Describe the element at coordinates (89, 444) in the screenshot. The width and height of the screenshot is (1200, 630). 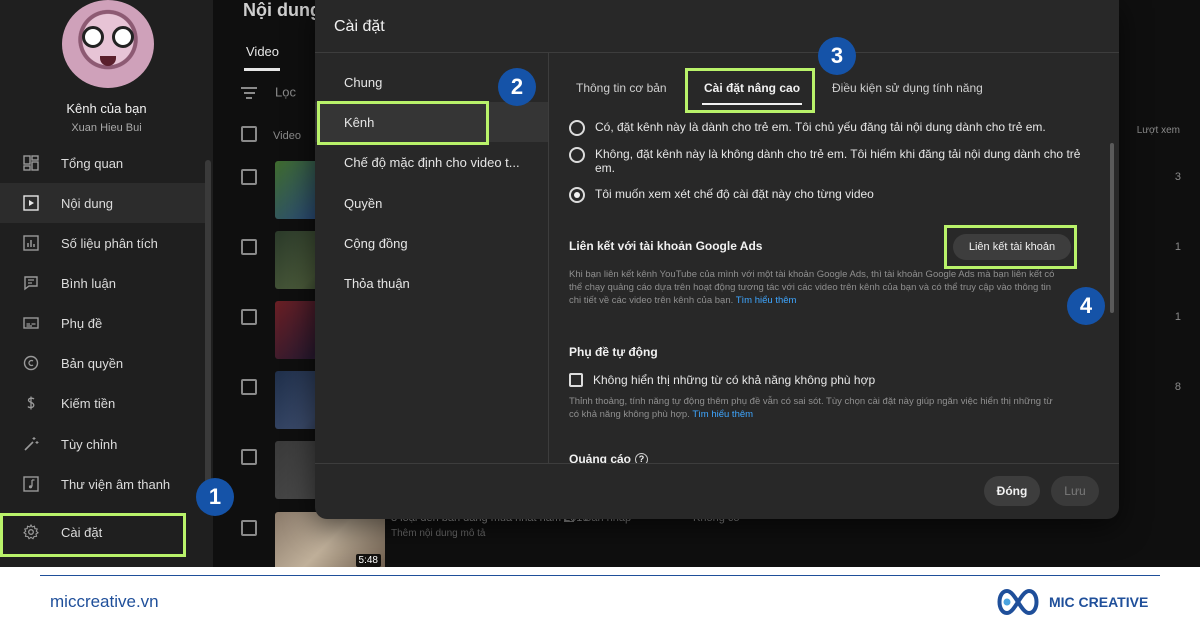
I see `sidebar-item-label: Tùy chỉnh` at that location.